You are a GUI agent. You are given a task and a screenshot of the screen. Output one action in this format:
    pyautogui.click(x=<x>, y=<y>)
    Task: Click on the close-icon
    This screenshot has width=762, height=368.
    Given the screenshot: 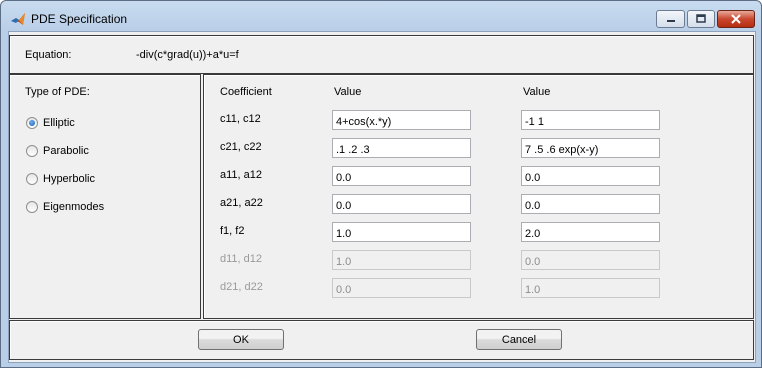 What is the action you would take?
    pyautogui.click(x=736, y=19)
    